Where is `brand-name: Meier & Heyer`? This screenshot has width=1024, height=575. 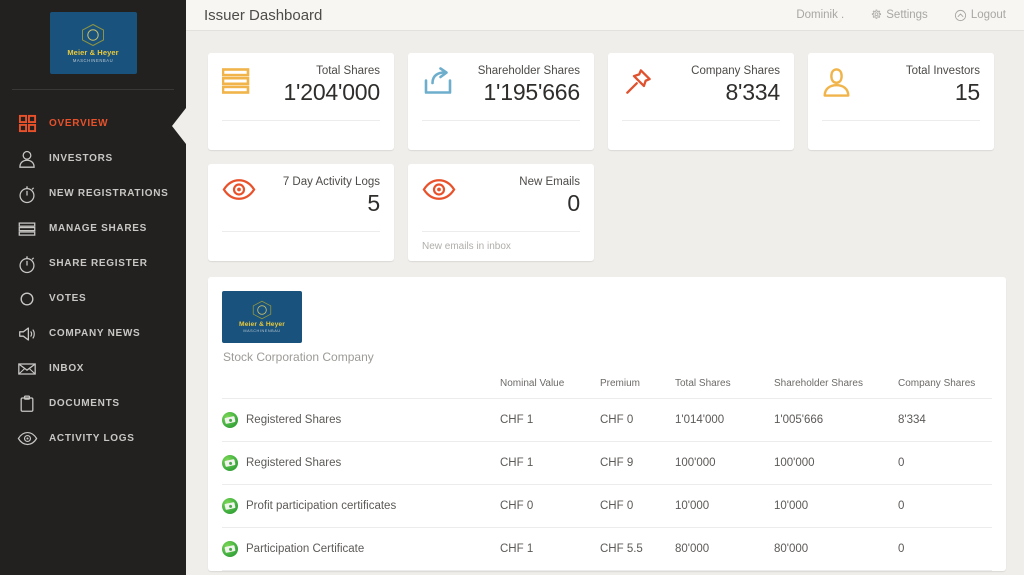 brand-name: Meier & Heyer is located at coordinates (262, 324).